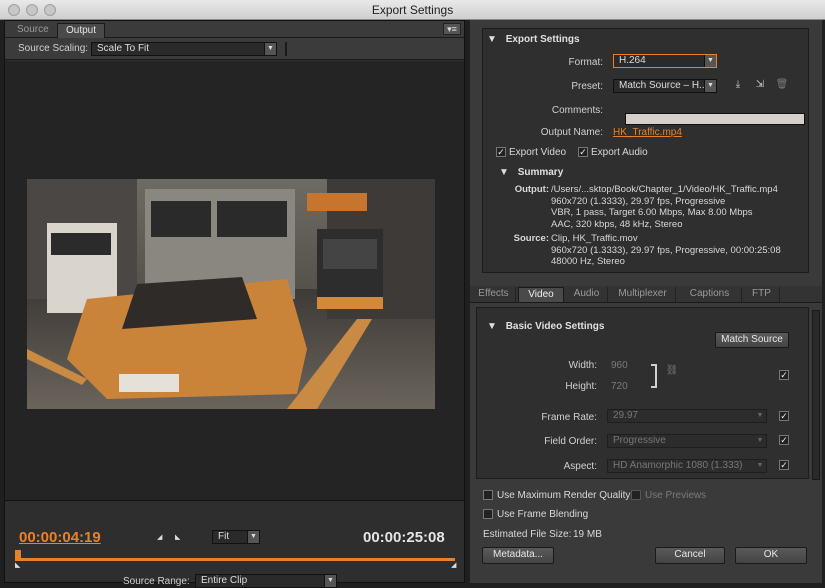 This screenshot has height=588, width=825. What do you see at coordinates (184, 49) in the screenshot?
I see `source-scaling-dropdown: Scale To Fit ▼` at bounding box center [184, 49].